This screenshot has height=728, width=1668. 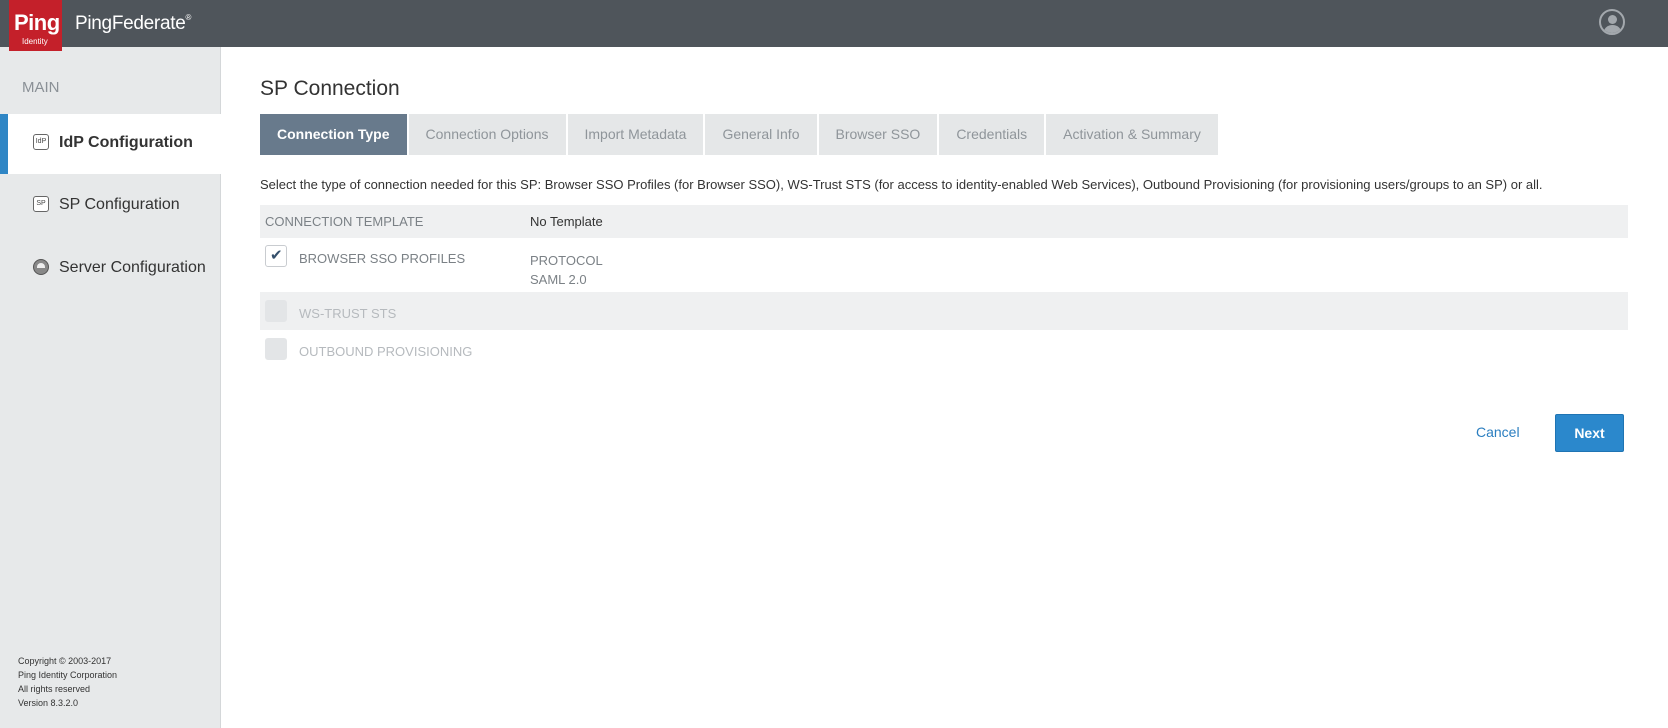 I want to click on product-name: PingFederate®, so click(x=133, y=24).